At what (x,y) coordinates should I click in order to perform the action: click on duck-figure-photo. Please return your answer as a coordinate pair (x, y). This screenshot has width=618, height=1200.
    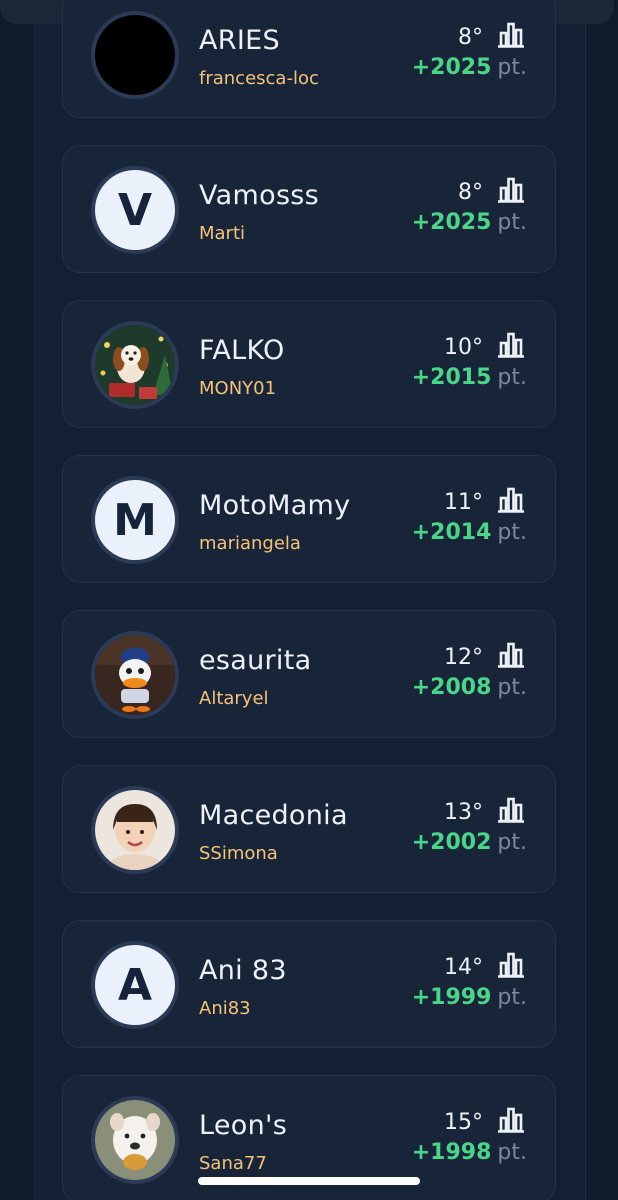
    Looking at the image, I should click on (135, 675).